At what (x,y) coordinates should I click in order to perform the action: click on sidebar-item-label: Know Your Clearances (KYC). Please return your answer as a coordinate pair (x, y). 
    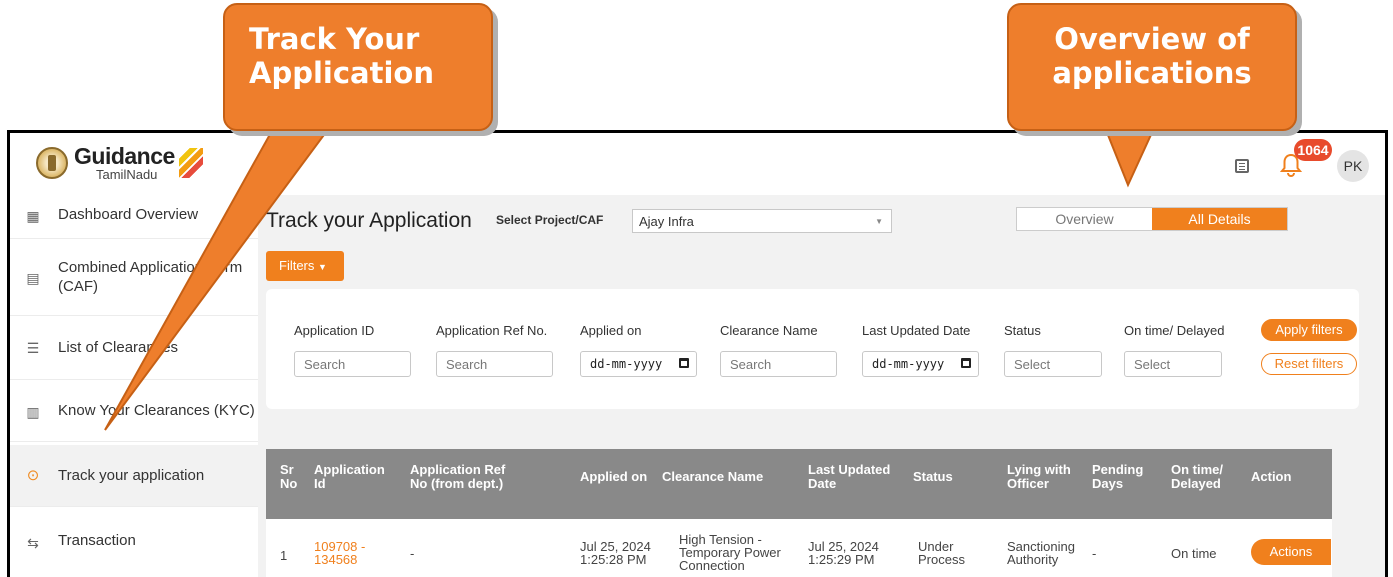
    Looking at the image, I should click on (156, 410).